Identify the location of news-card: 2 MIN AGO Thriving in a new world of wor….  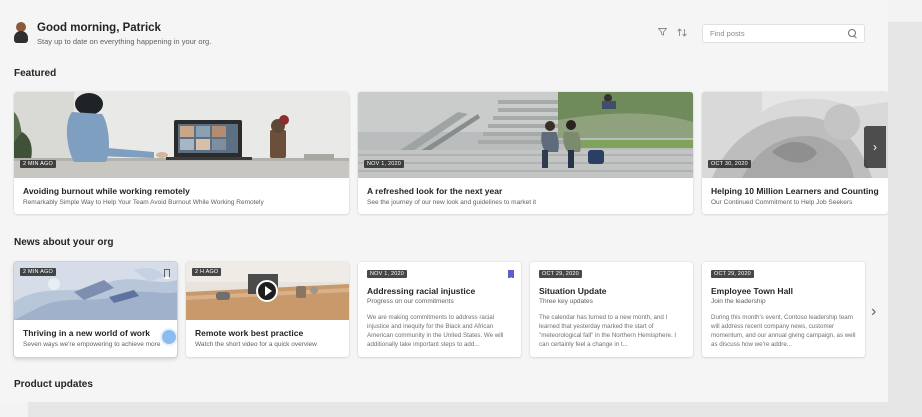
(95, 309).